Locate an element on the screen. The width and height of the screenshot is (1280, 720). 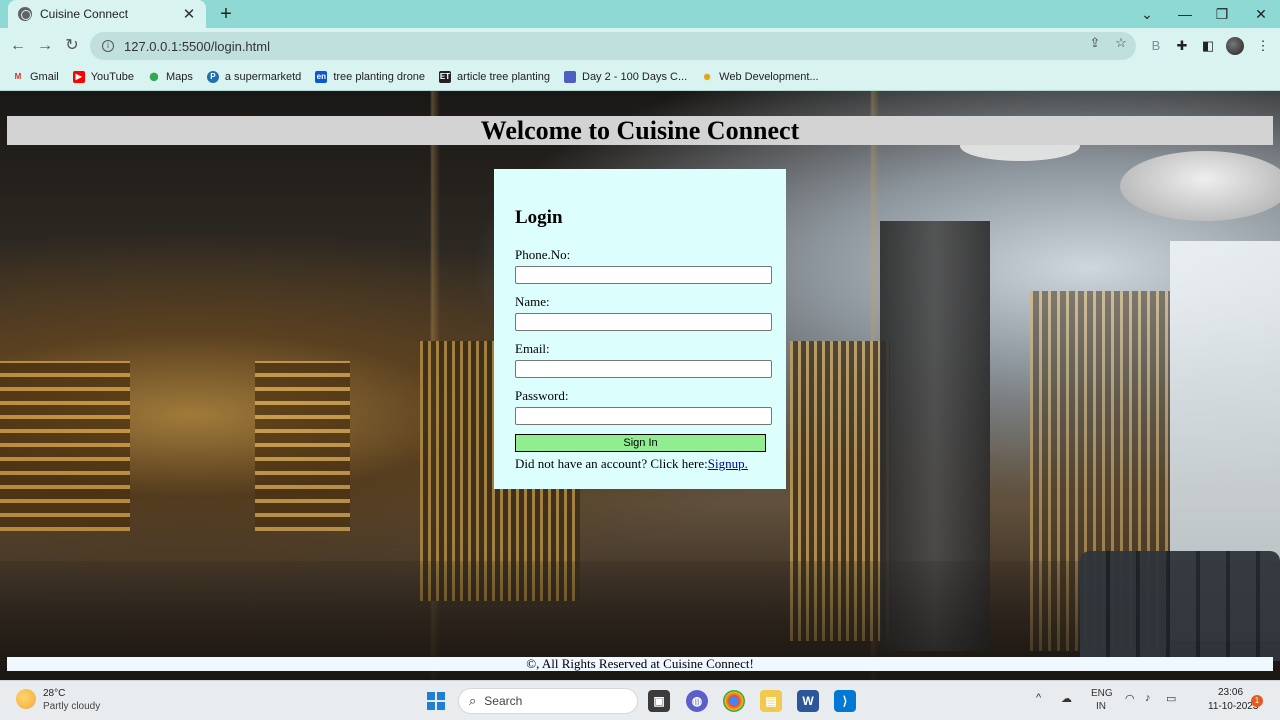
close-window-button: ✕ is located at coordinates (1261, 14).